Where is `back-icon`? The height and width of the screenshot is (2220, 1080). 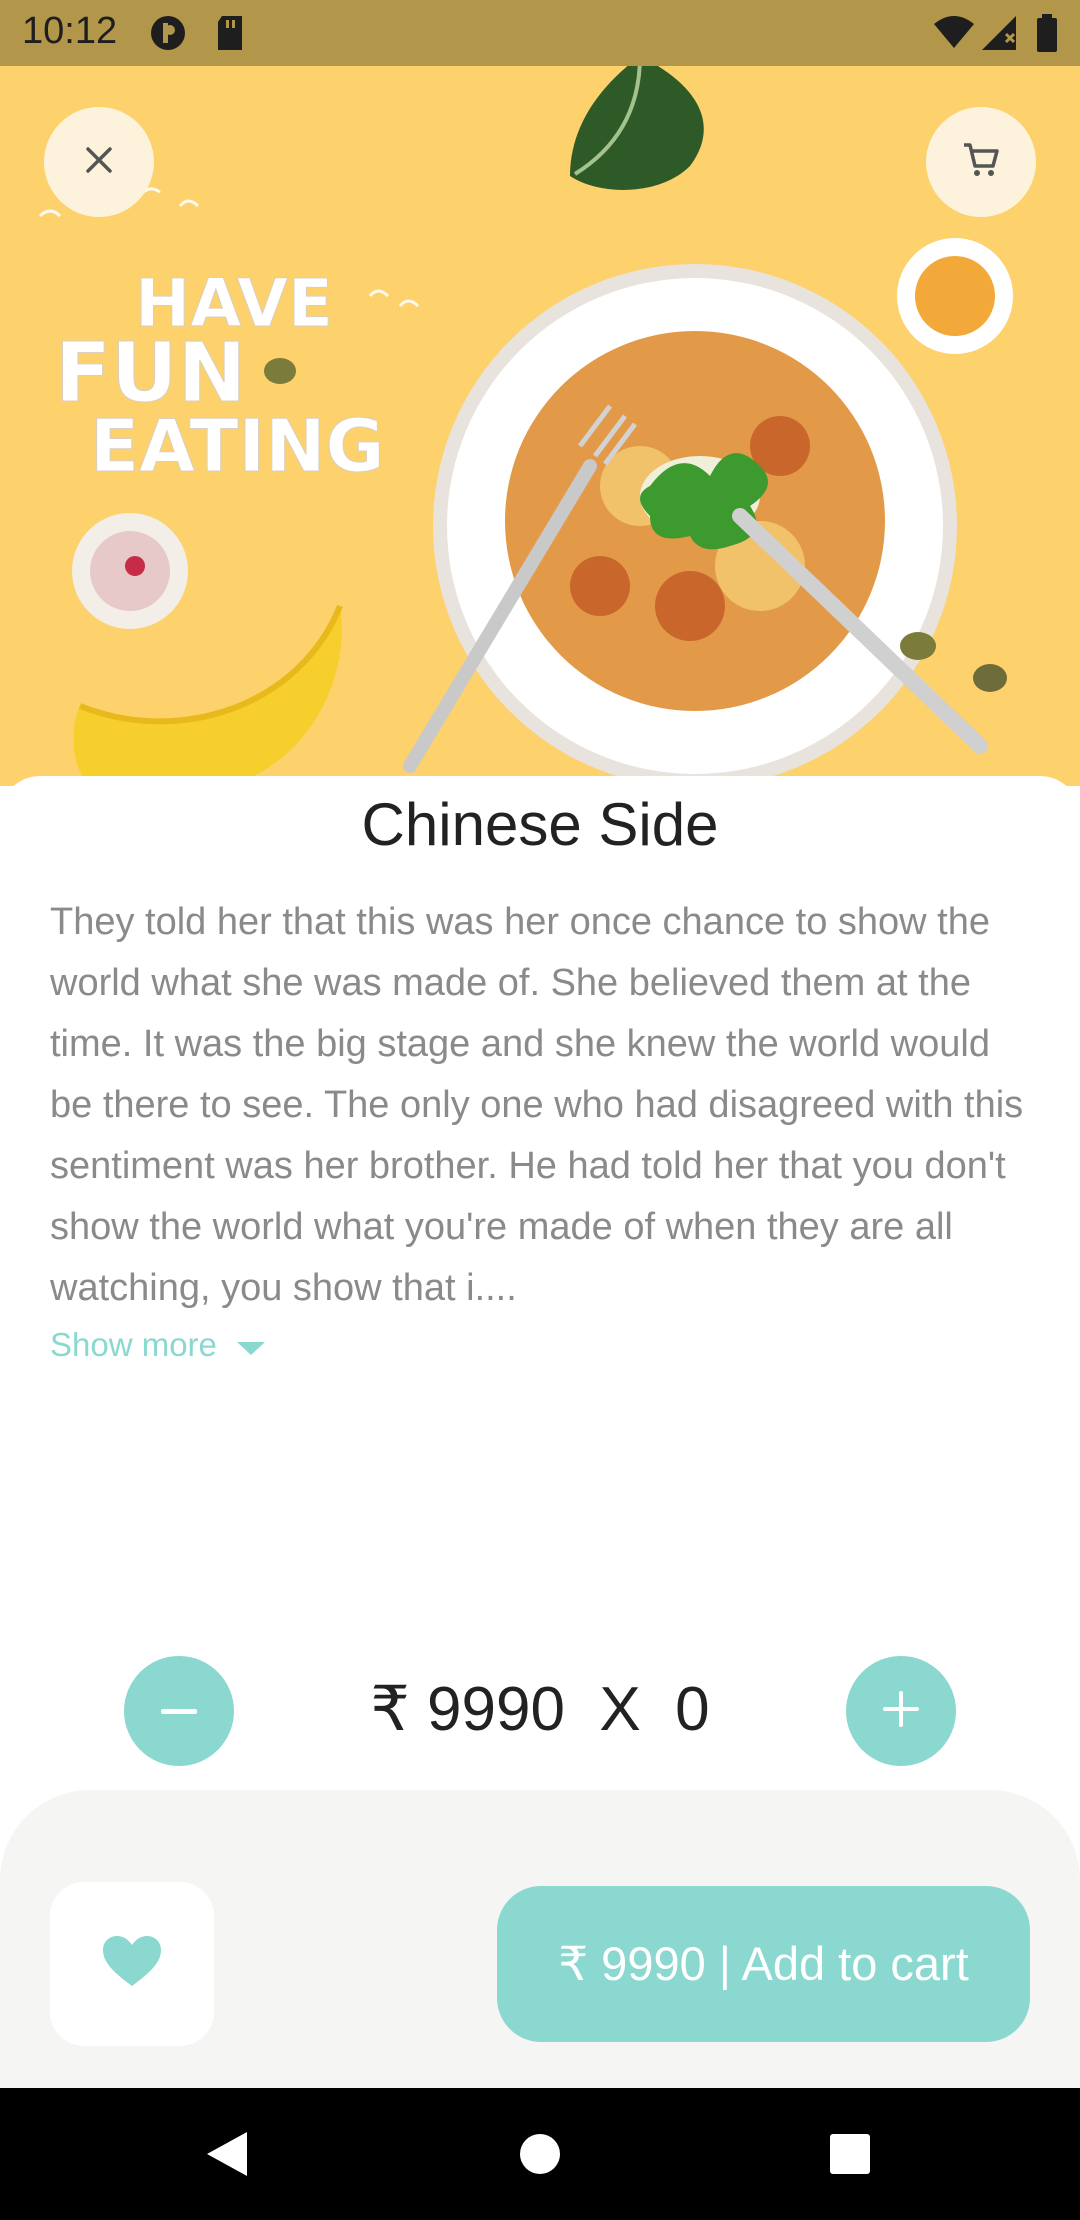 back-icon is located at coordinates (227, 2154).